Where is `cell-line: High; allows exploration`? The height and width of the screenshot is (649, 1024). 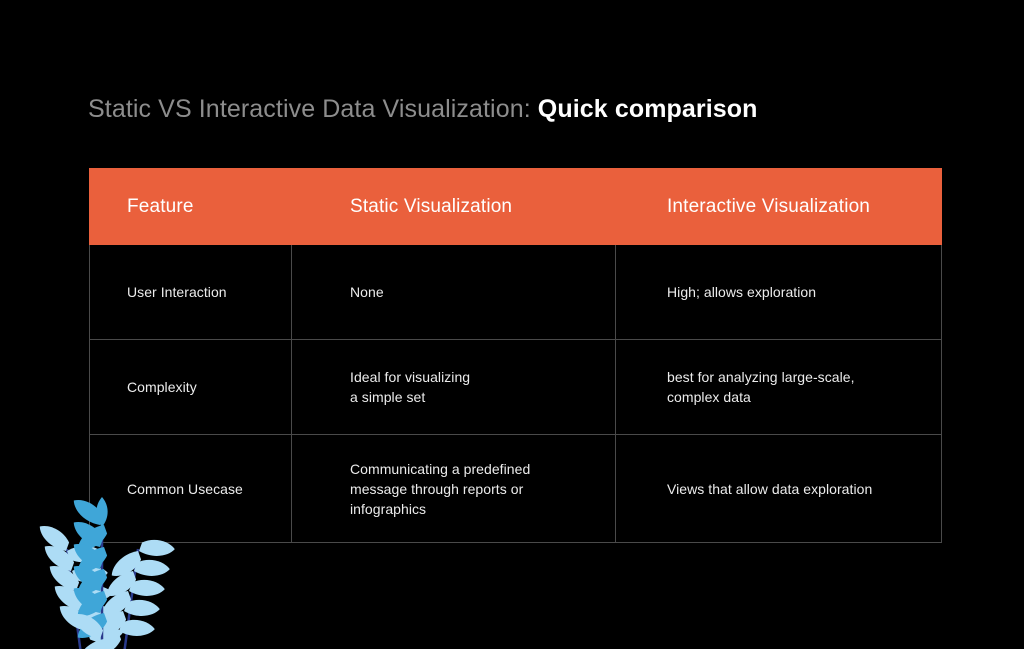 cell-line: High; allows exploration is located at coordinates (742, 292).